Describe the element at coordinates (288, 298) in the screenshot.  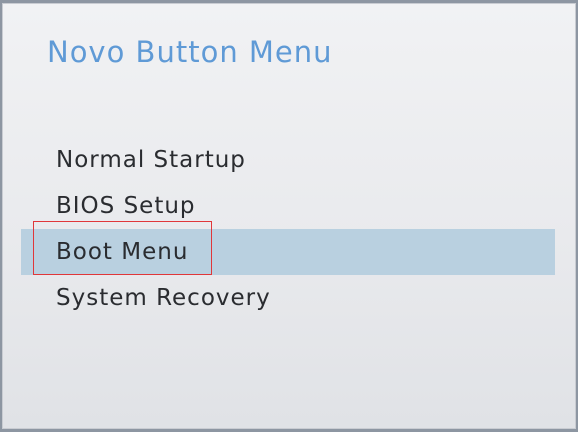
I see `menu-item-system-recovery: System Recovery` at that location.